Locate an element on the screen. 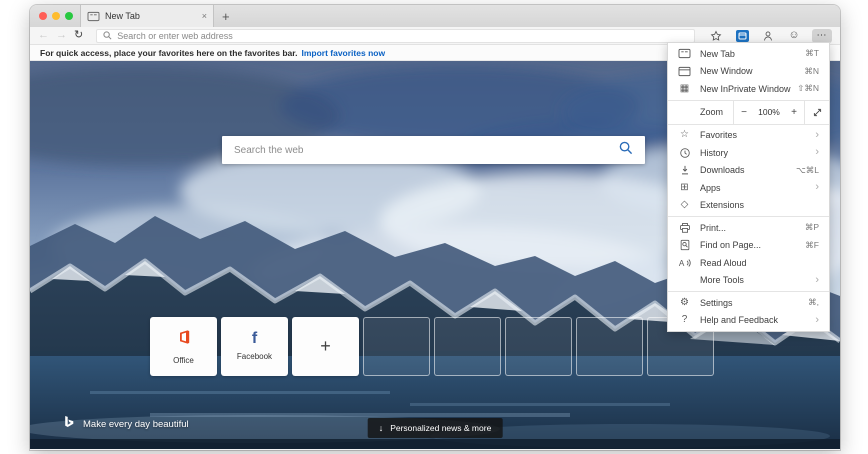 This screenshot has width=868, height=454. zoom-in-button: + is located at coordinates (794, 112).